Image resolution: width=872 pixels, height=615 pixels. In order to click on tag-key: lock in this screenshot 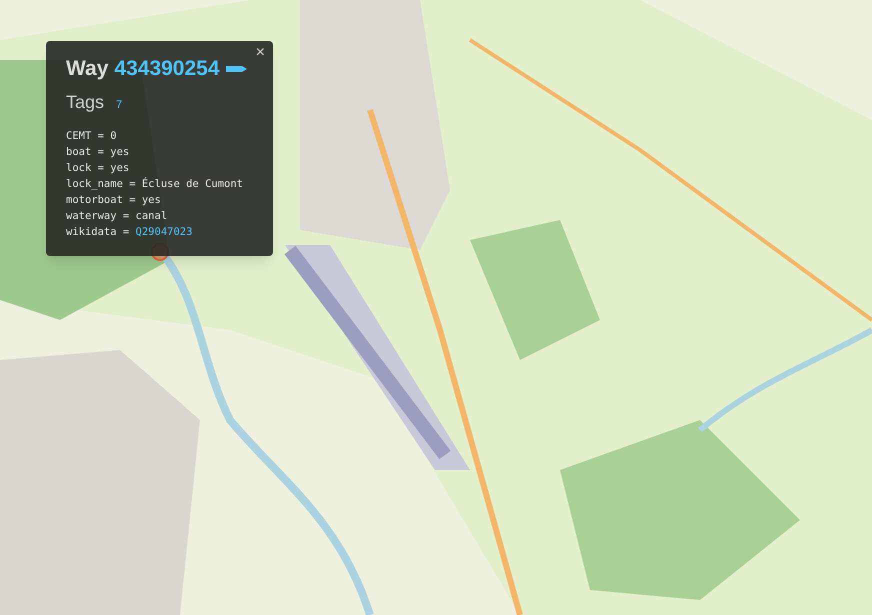, I will do `click(79, 168)`.